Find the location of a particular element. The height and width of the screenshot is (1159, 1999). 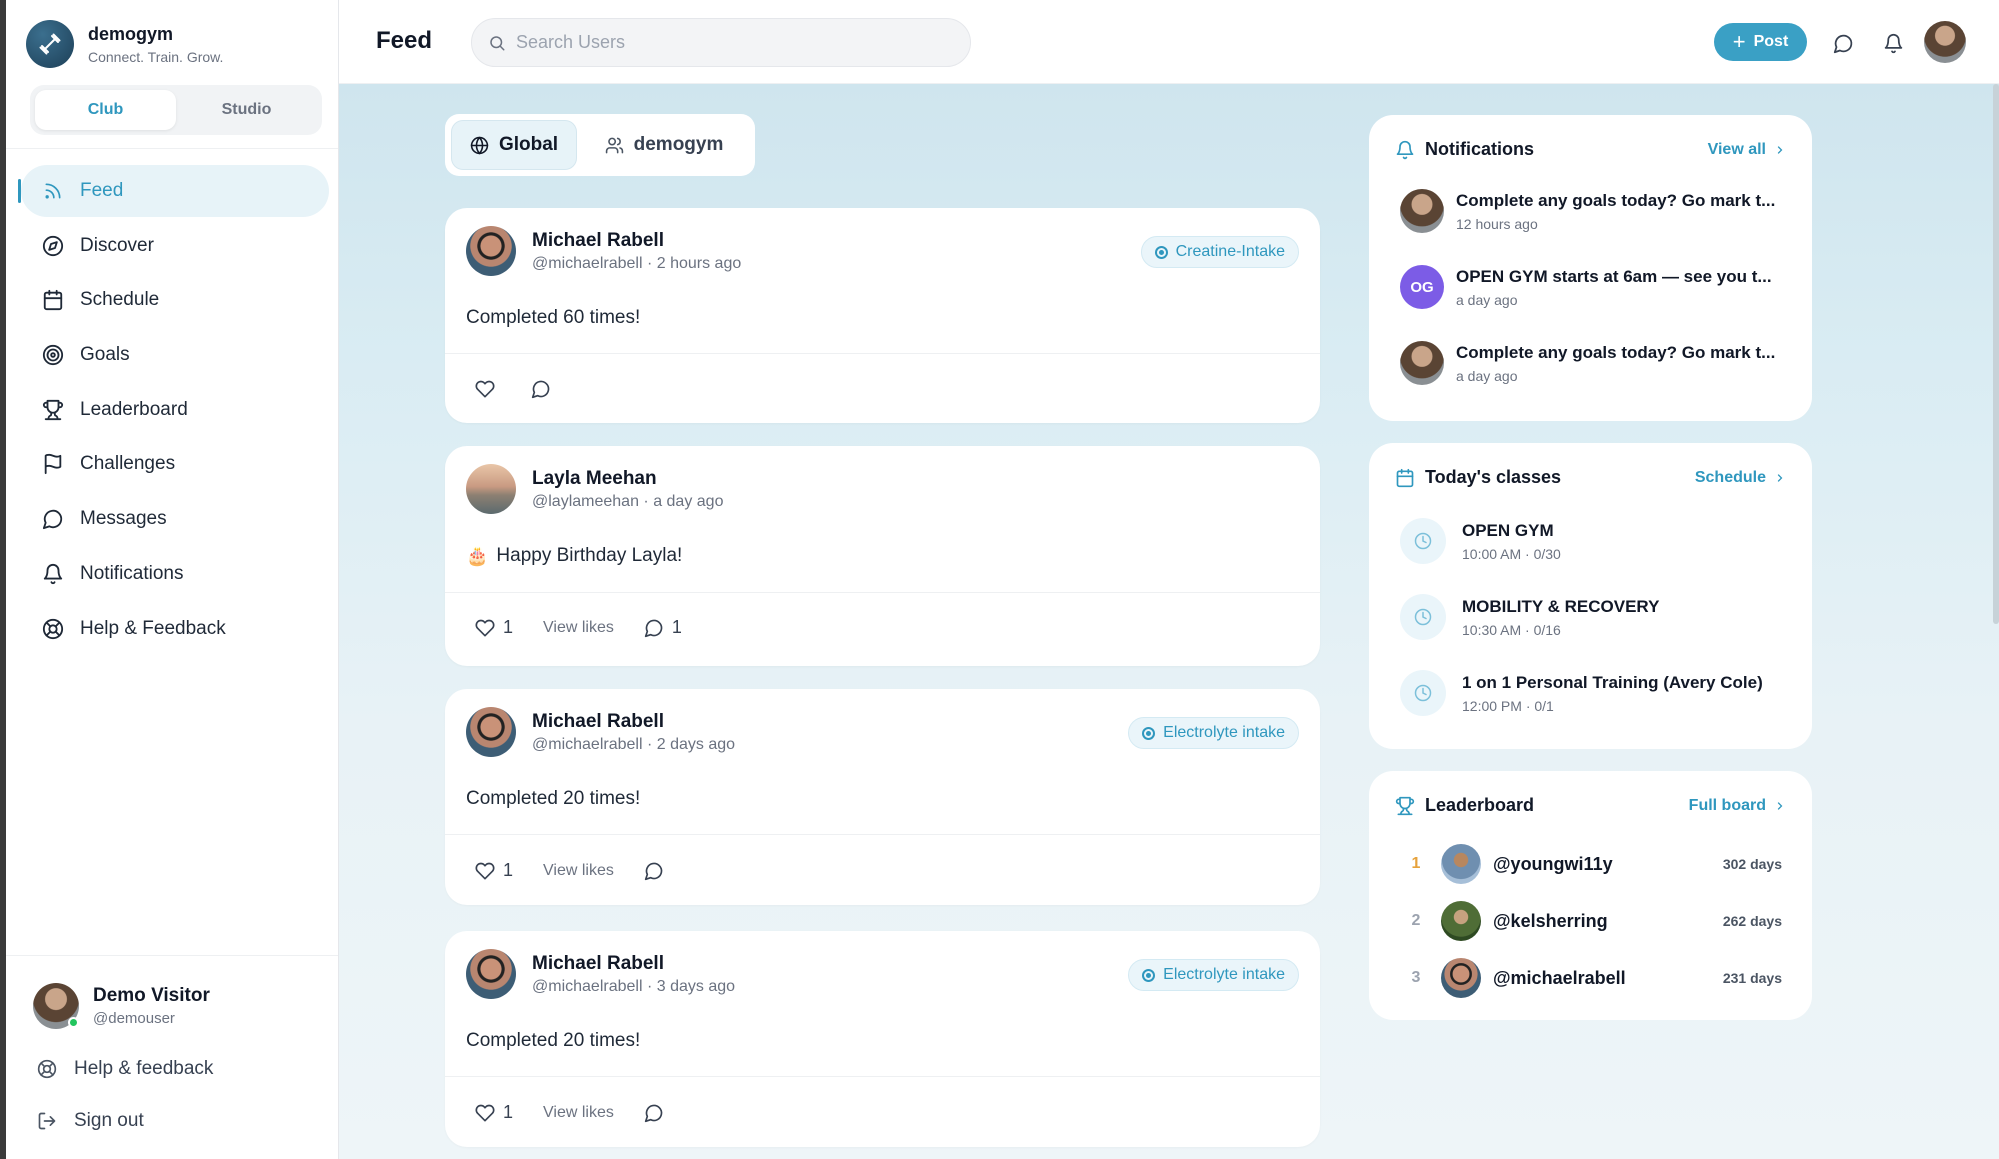

brand-tagline: Connect. Train. Grow. is located at coordinates (156, 56).